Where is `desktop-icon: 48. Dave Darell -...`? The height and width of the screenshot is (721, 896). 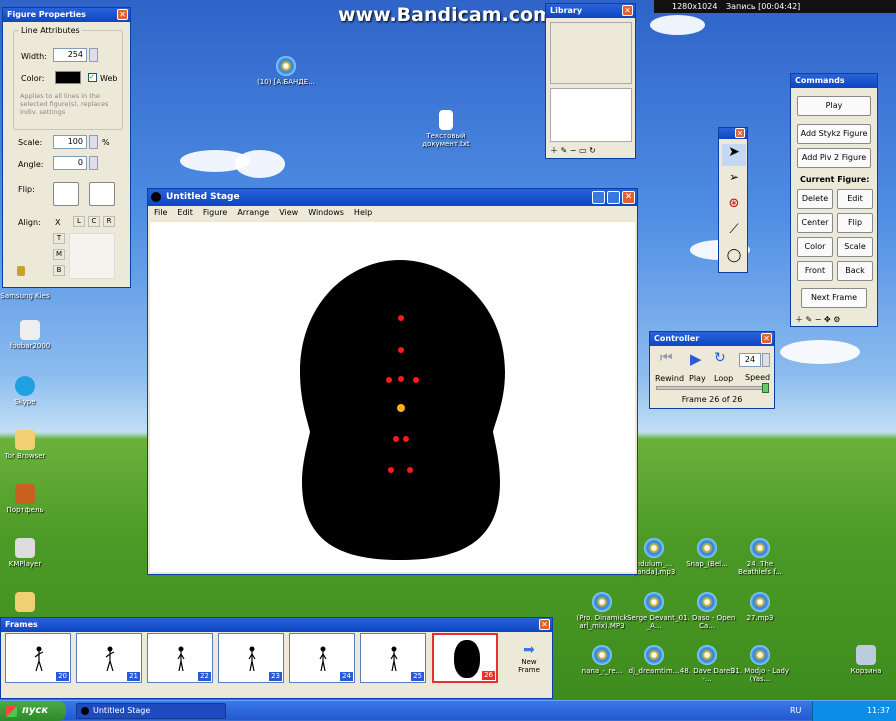
desktop-icon: 48. Dave Darell -... is located at coordinates (707, 664).